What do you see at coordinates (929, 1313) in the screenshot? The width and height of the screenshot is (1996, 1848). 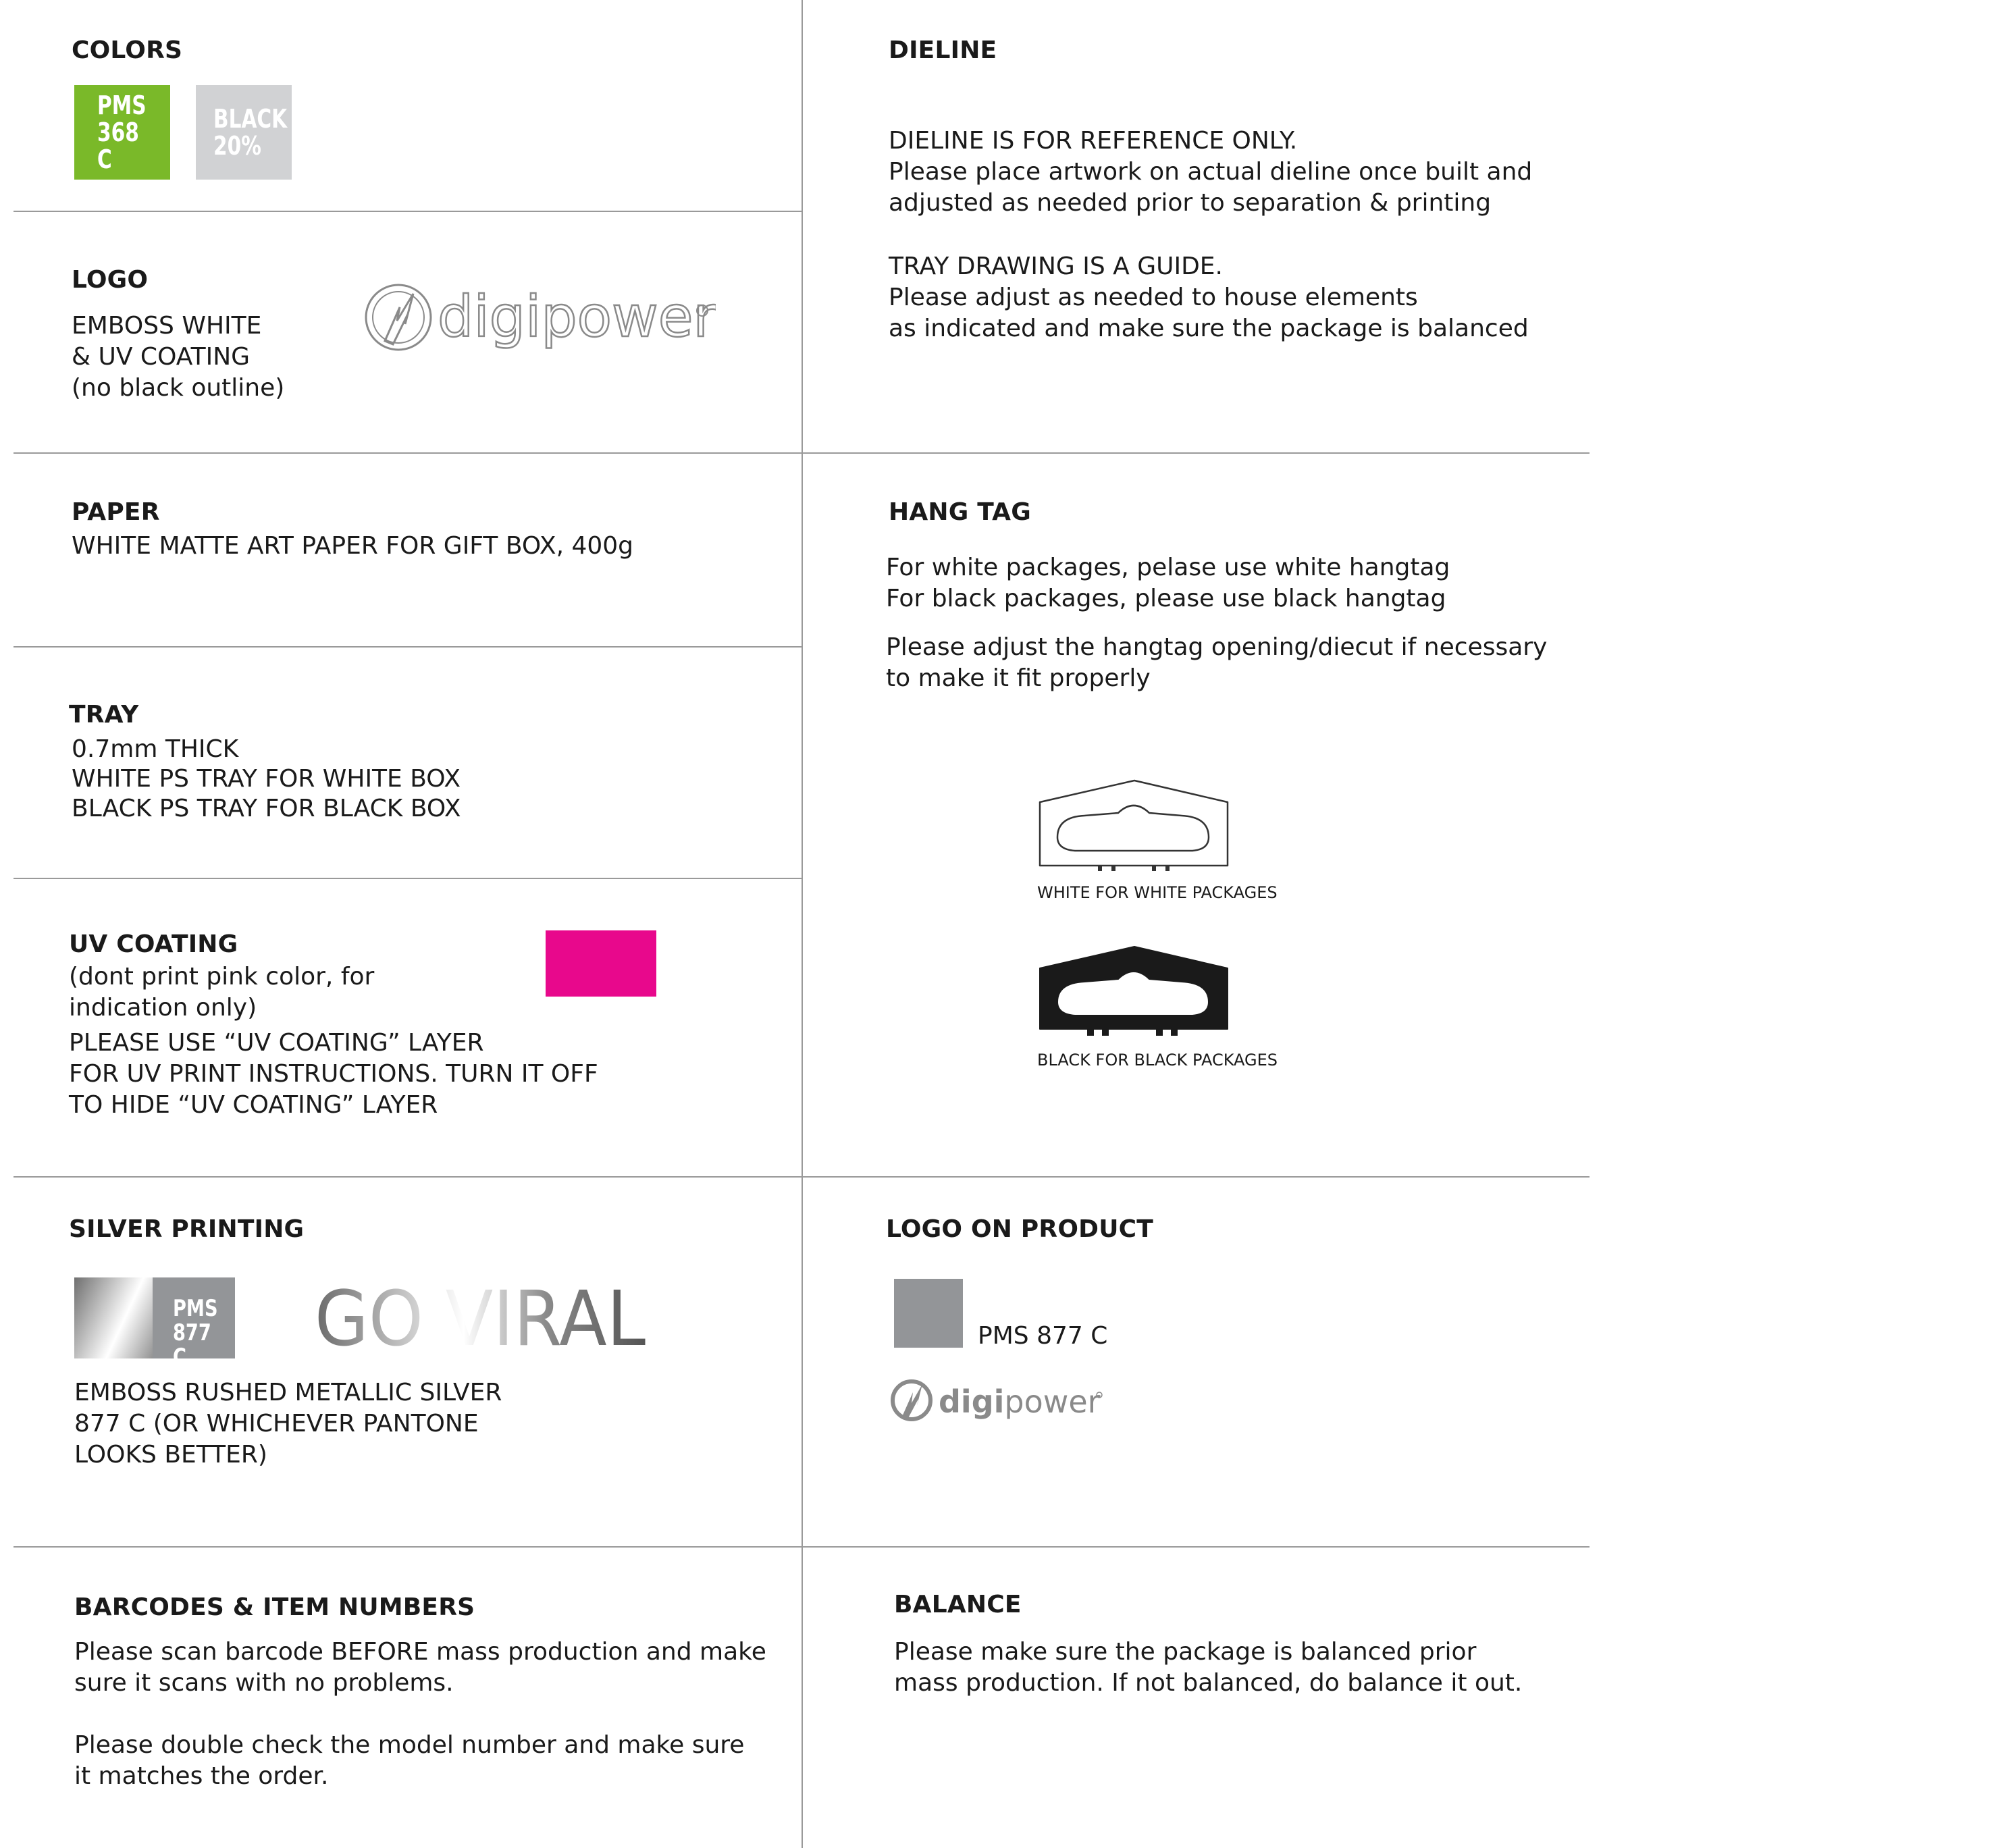 I see `pms-877c-product-swatch` at bounding box center [929, 1313].